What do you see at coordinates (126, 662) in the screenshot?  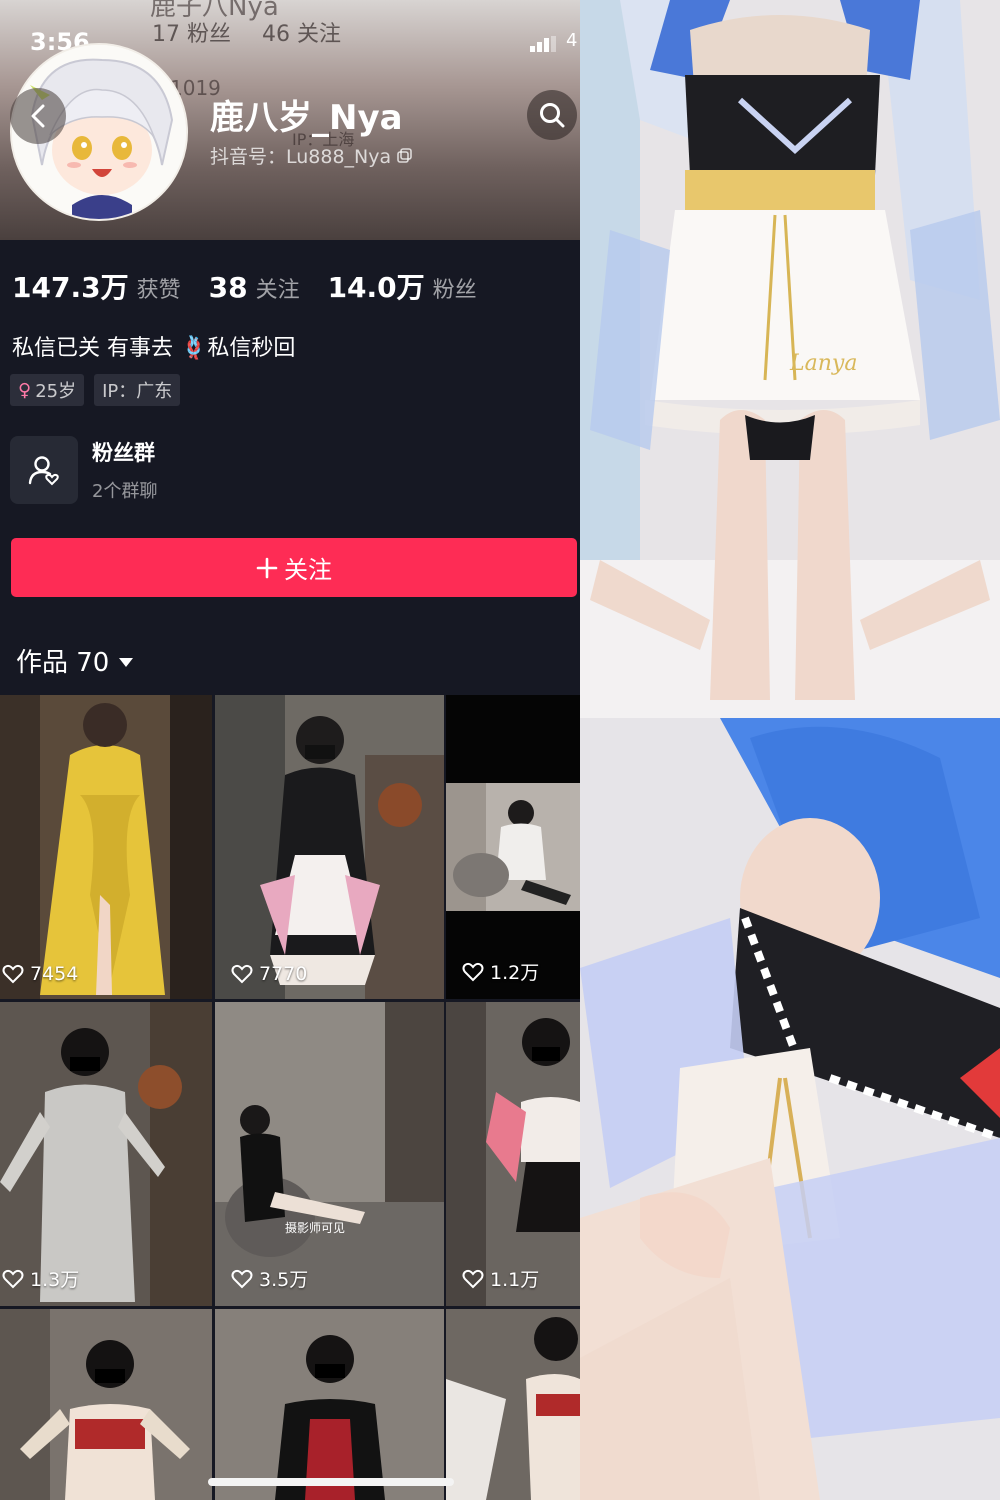 I see `caret-down-icon` at bounding box center [126, 662].